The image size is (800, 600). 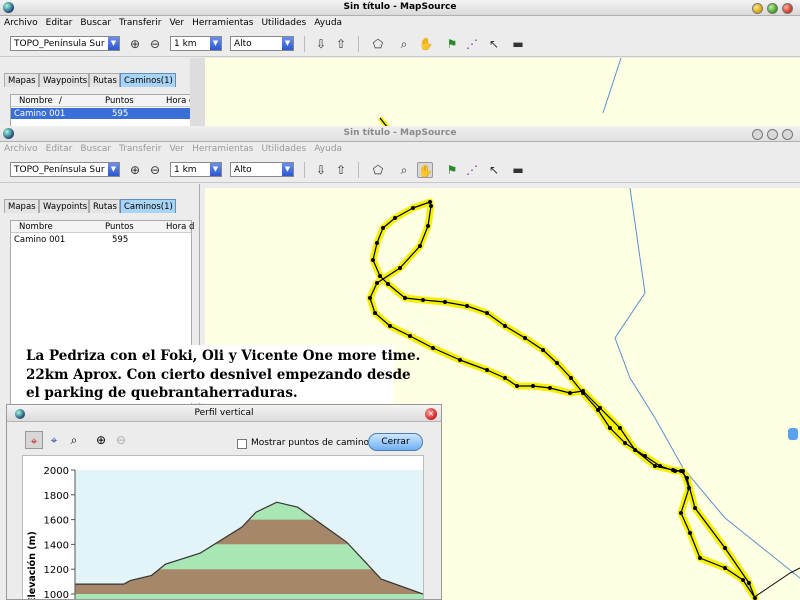 What do you see at coordinates (60, 101) in the screenshot?
I see `sort-indicator: /` at bounding box center [60, 101].